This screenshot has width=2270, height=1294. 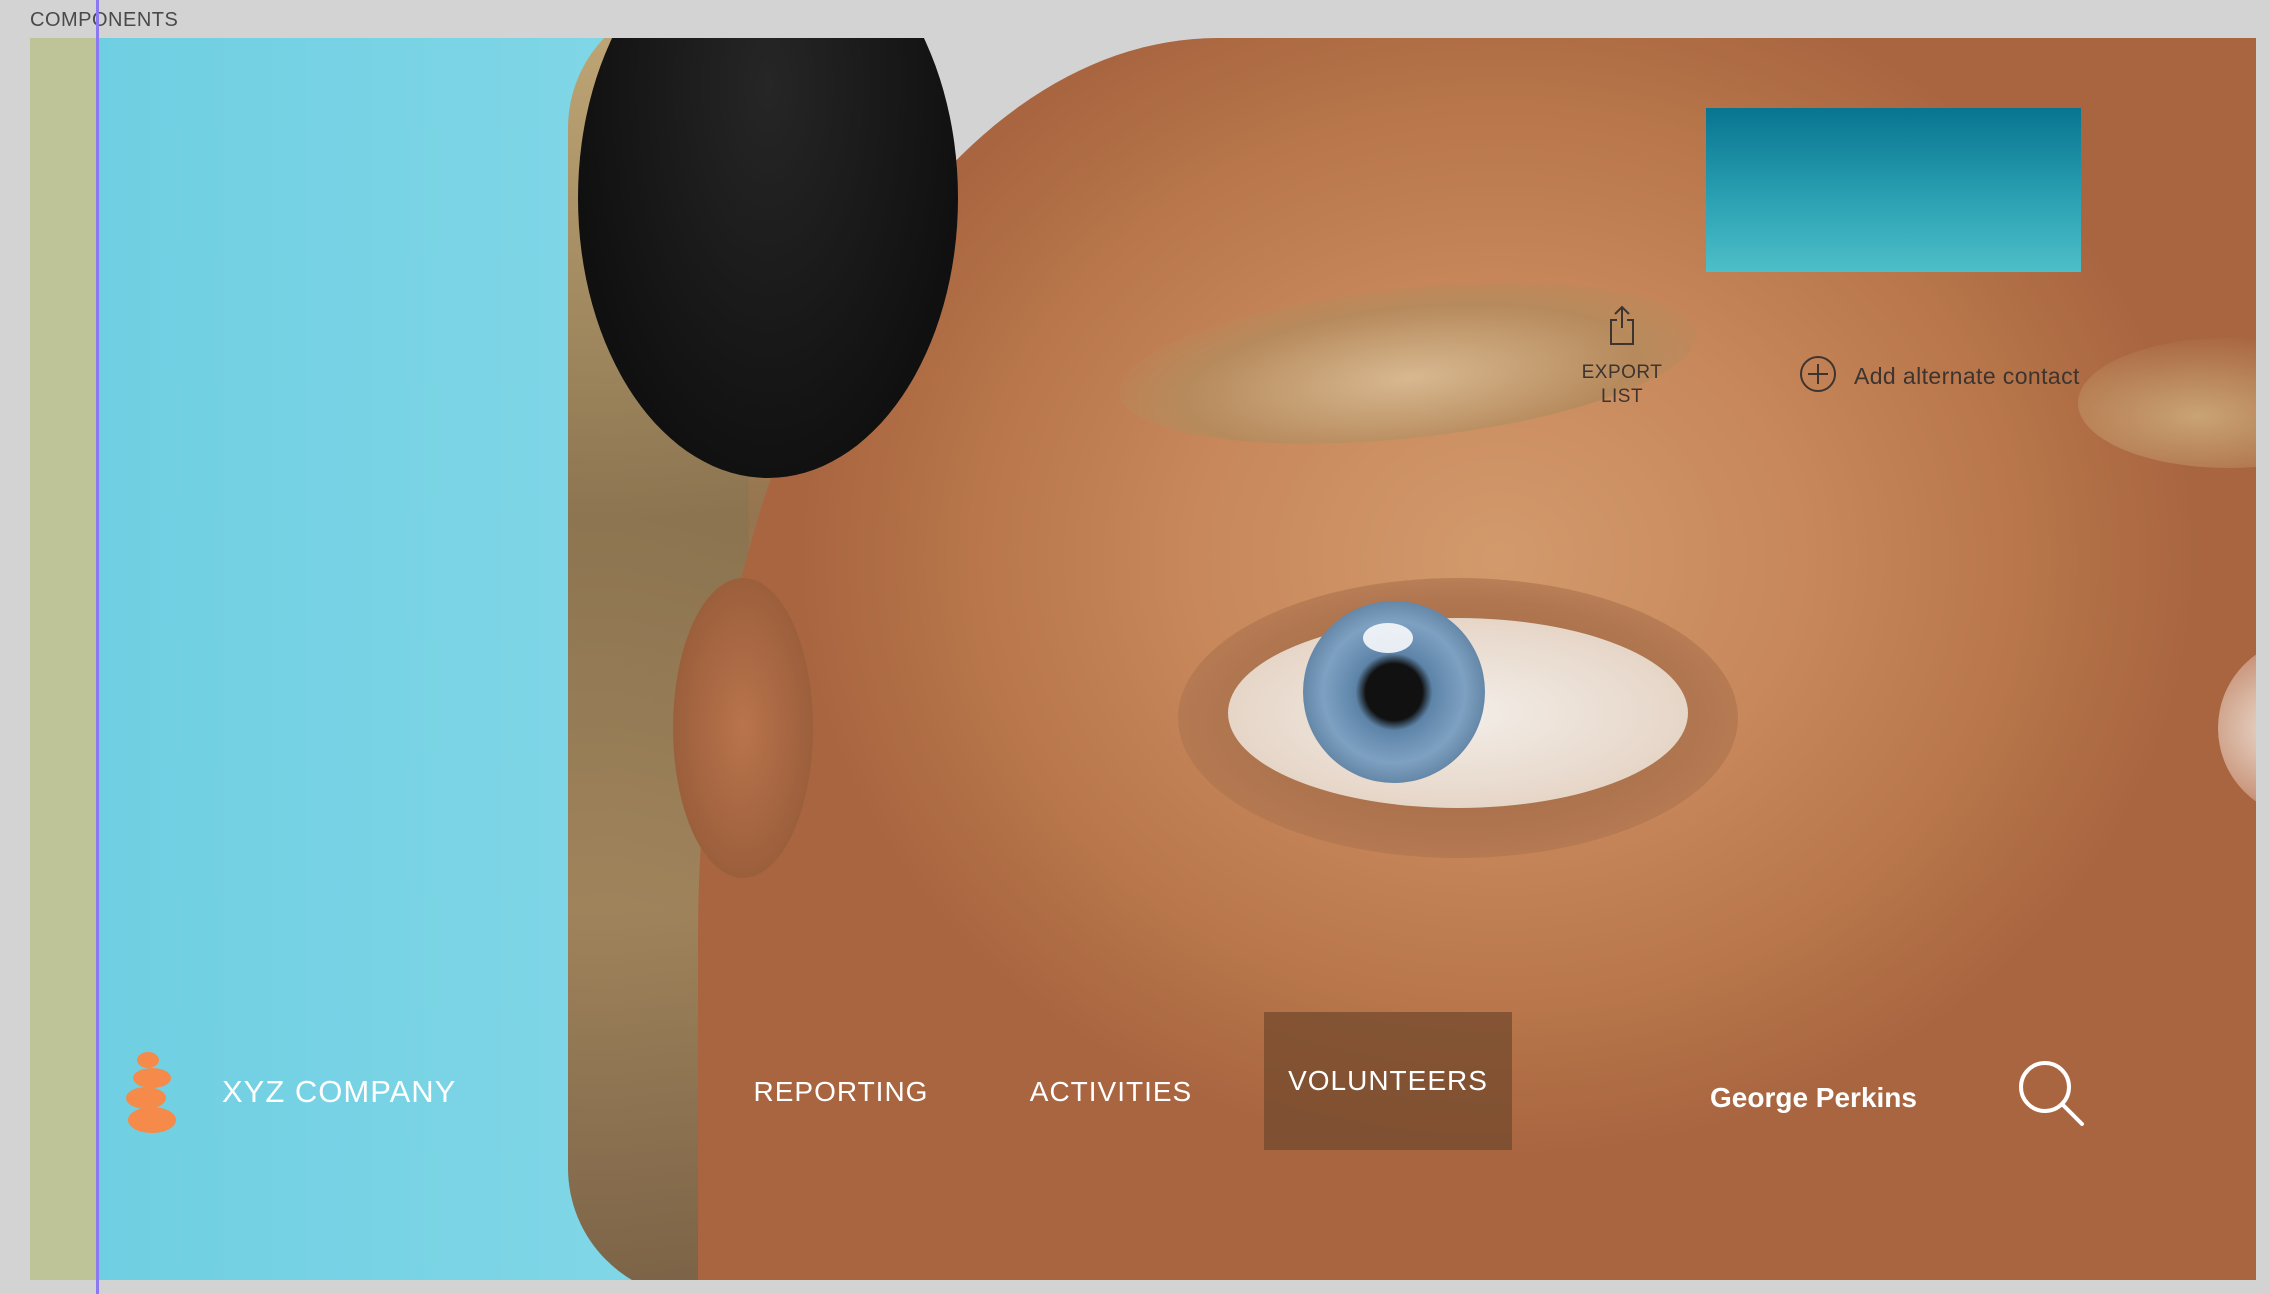 I want to click on canvas-label: COMPONENTS, so click(x=104, y=20).